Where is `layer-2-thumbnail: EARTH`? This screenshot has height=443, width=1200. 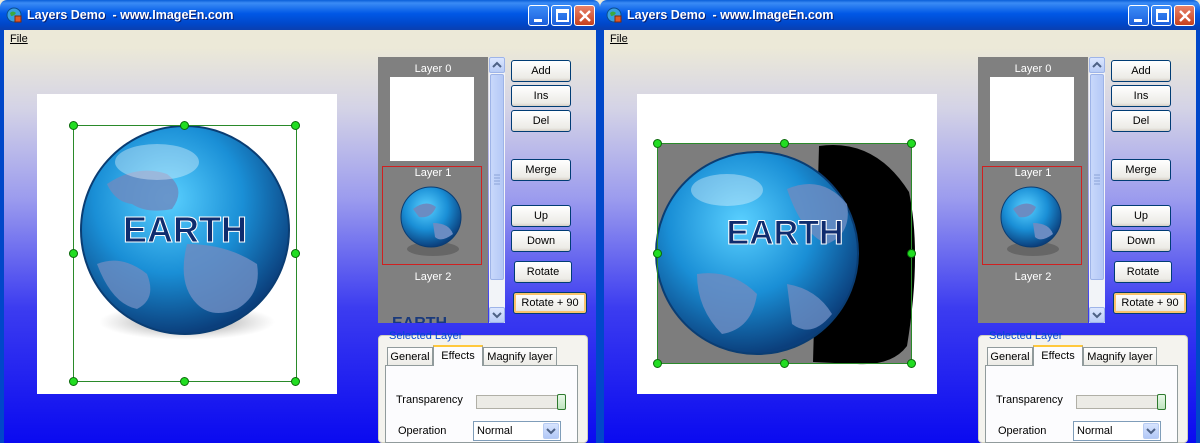
layer-2-thumbnail: EARTH is located at coordinates (432, 318).